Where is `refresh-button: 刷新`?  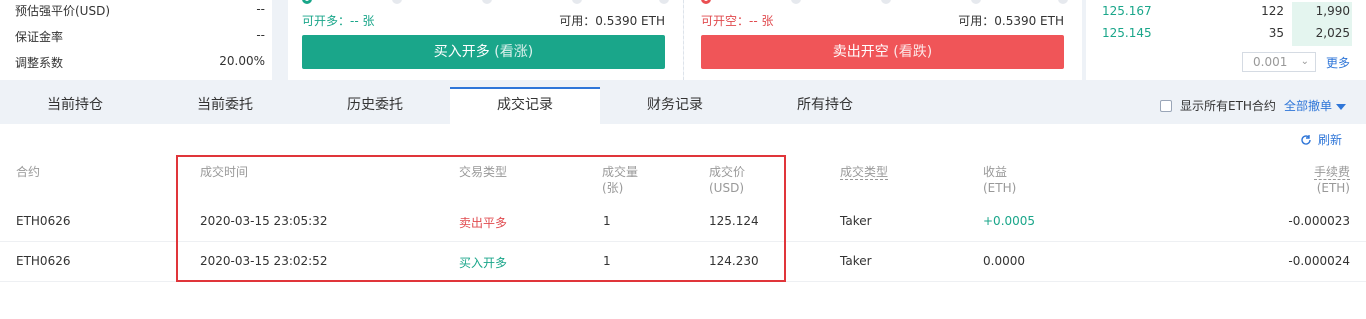 refresh-button: 刷新 is located at coordinates (1321, 139).